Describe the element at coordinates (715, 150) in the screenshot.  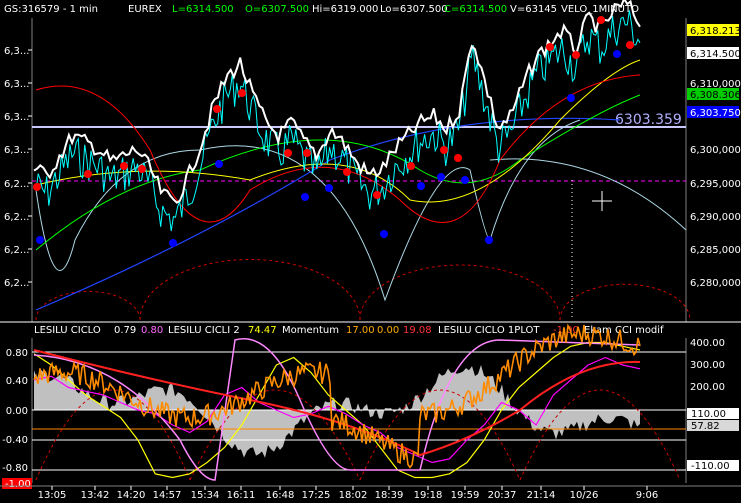
I see `price-right-tick-label: 6,300,000` at that location.